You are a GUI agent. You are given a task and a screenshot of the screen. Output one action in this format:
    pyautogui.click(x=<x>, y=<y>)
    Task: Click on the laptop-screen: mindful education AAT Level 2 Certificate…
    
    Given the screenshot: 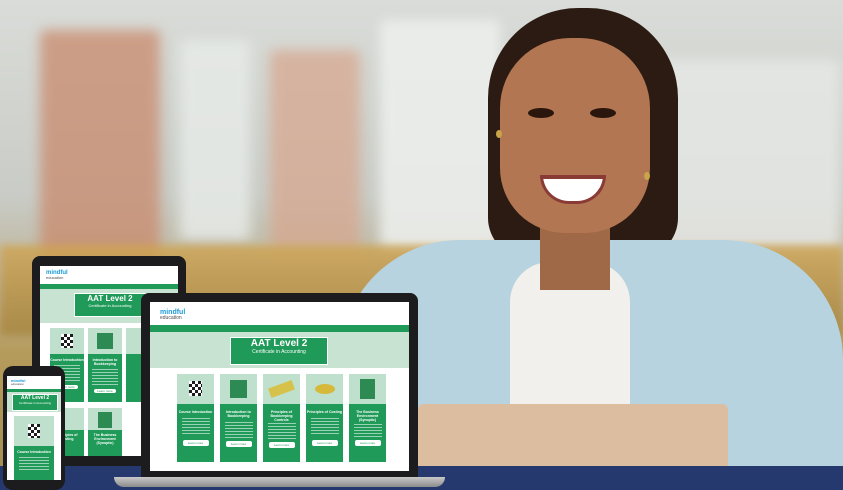 What is the action you would take?
    pyautogui.click(x=279, y=386)
    